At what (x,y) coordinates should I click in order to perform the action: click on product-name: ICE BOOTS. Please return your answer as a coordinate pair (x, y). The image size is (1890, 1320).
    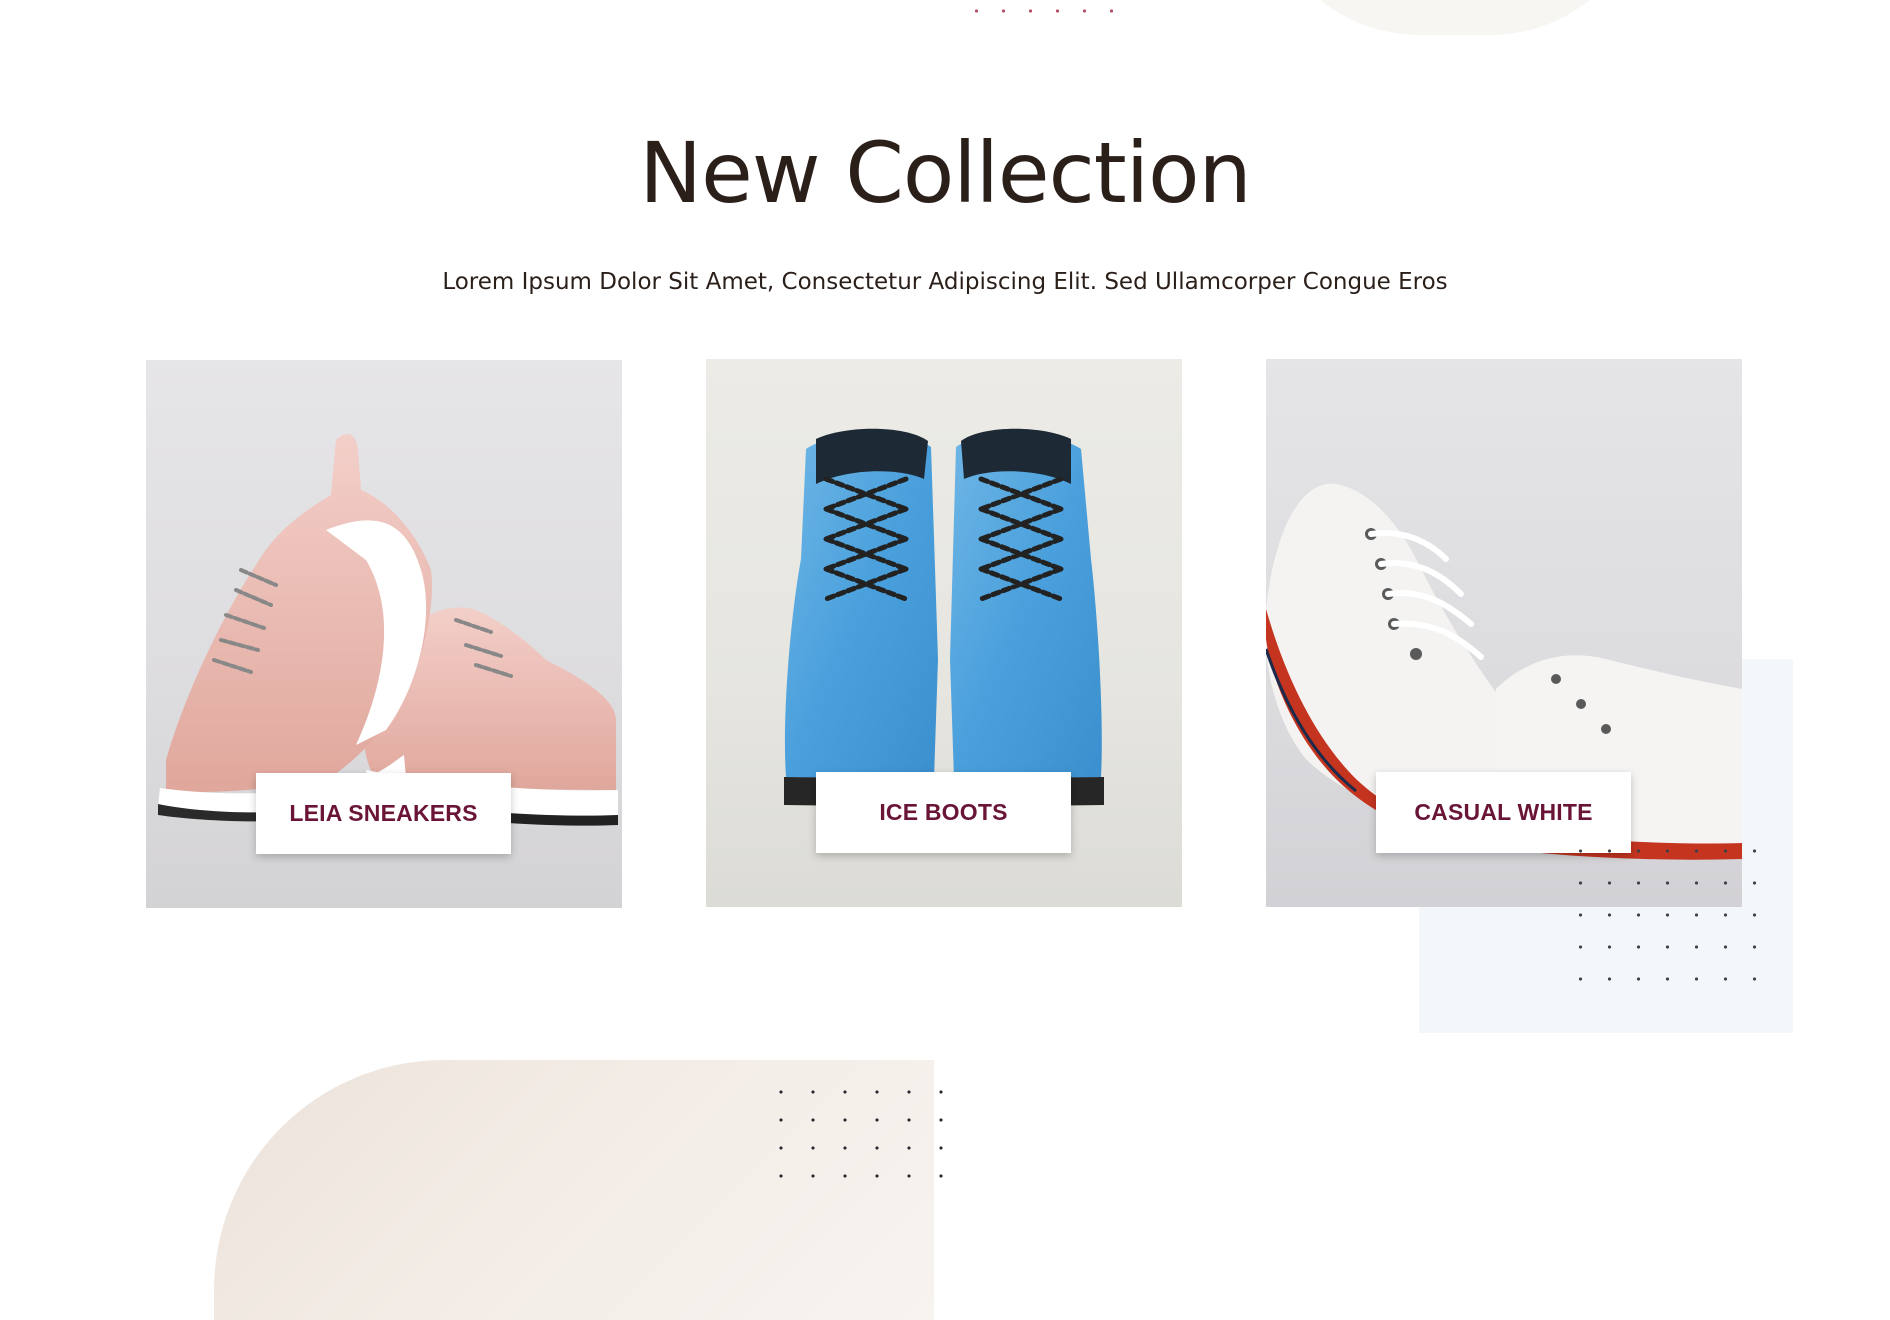
    Looking at the image, I should click on (943, 812).